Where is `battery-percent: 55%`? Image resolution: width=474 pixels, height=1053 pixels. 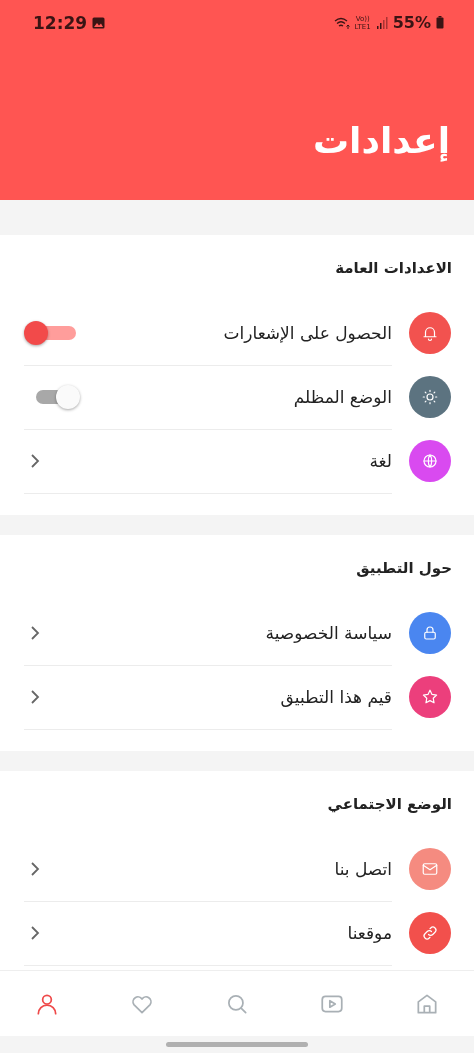 battery-percent: 55% is located at coordinates (411, 22).